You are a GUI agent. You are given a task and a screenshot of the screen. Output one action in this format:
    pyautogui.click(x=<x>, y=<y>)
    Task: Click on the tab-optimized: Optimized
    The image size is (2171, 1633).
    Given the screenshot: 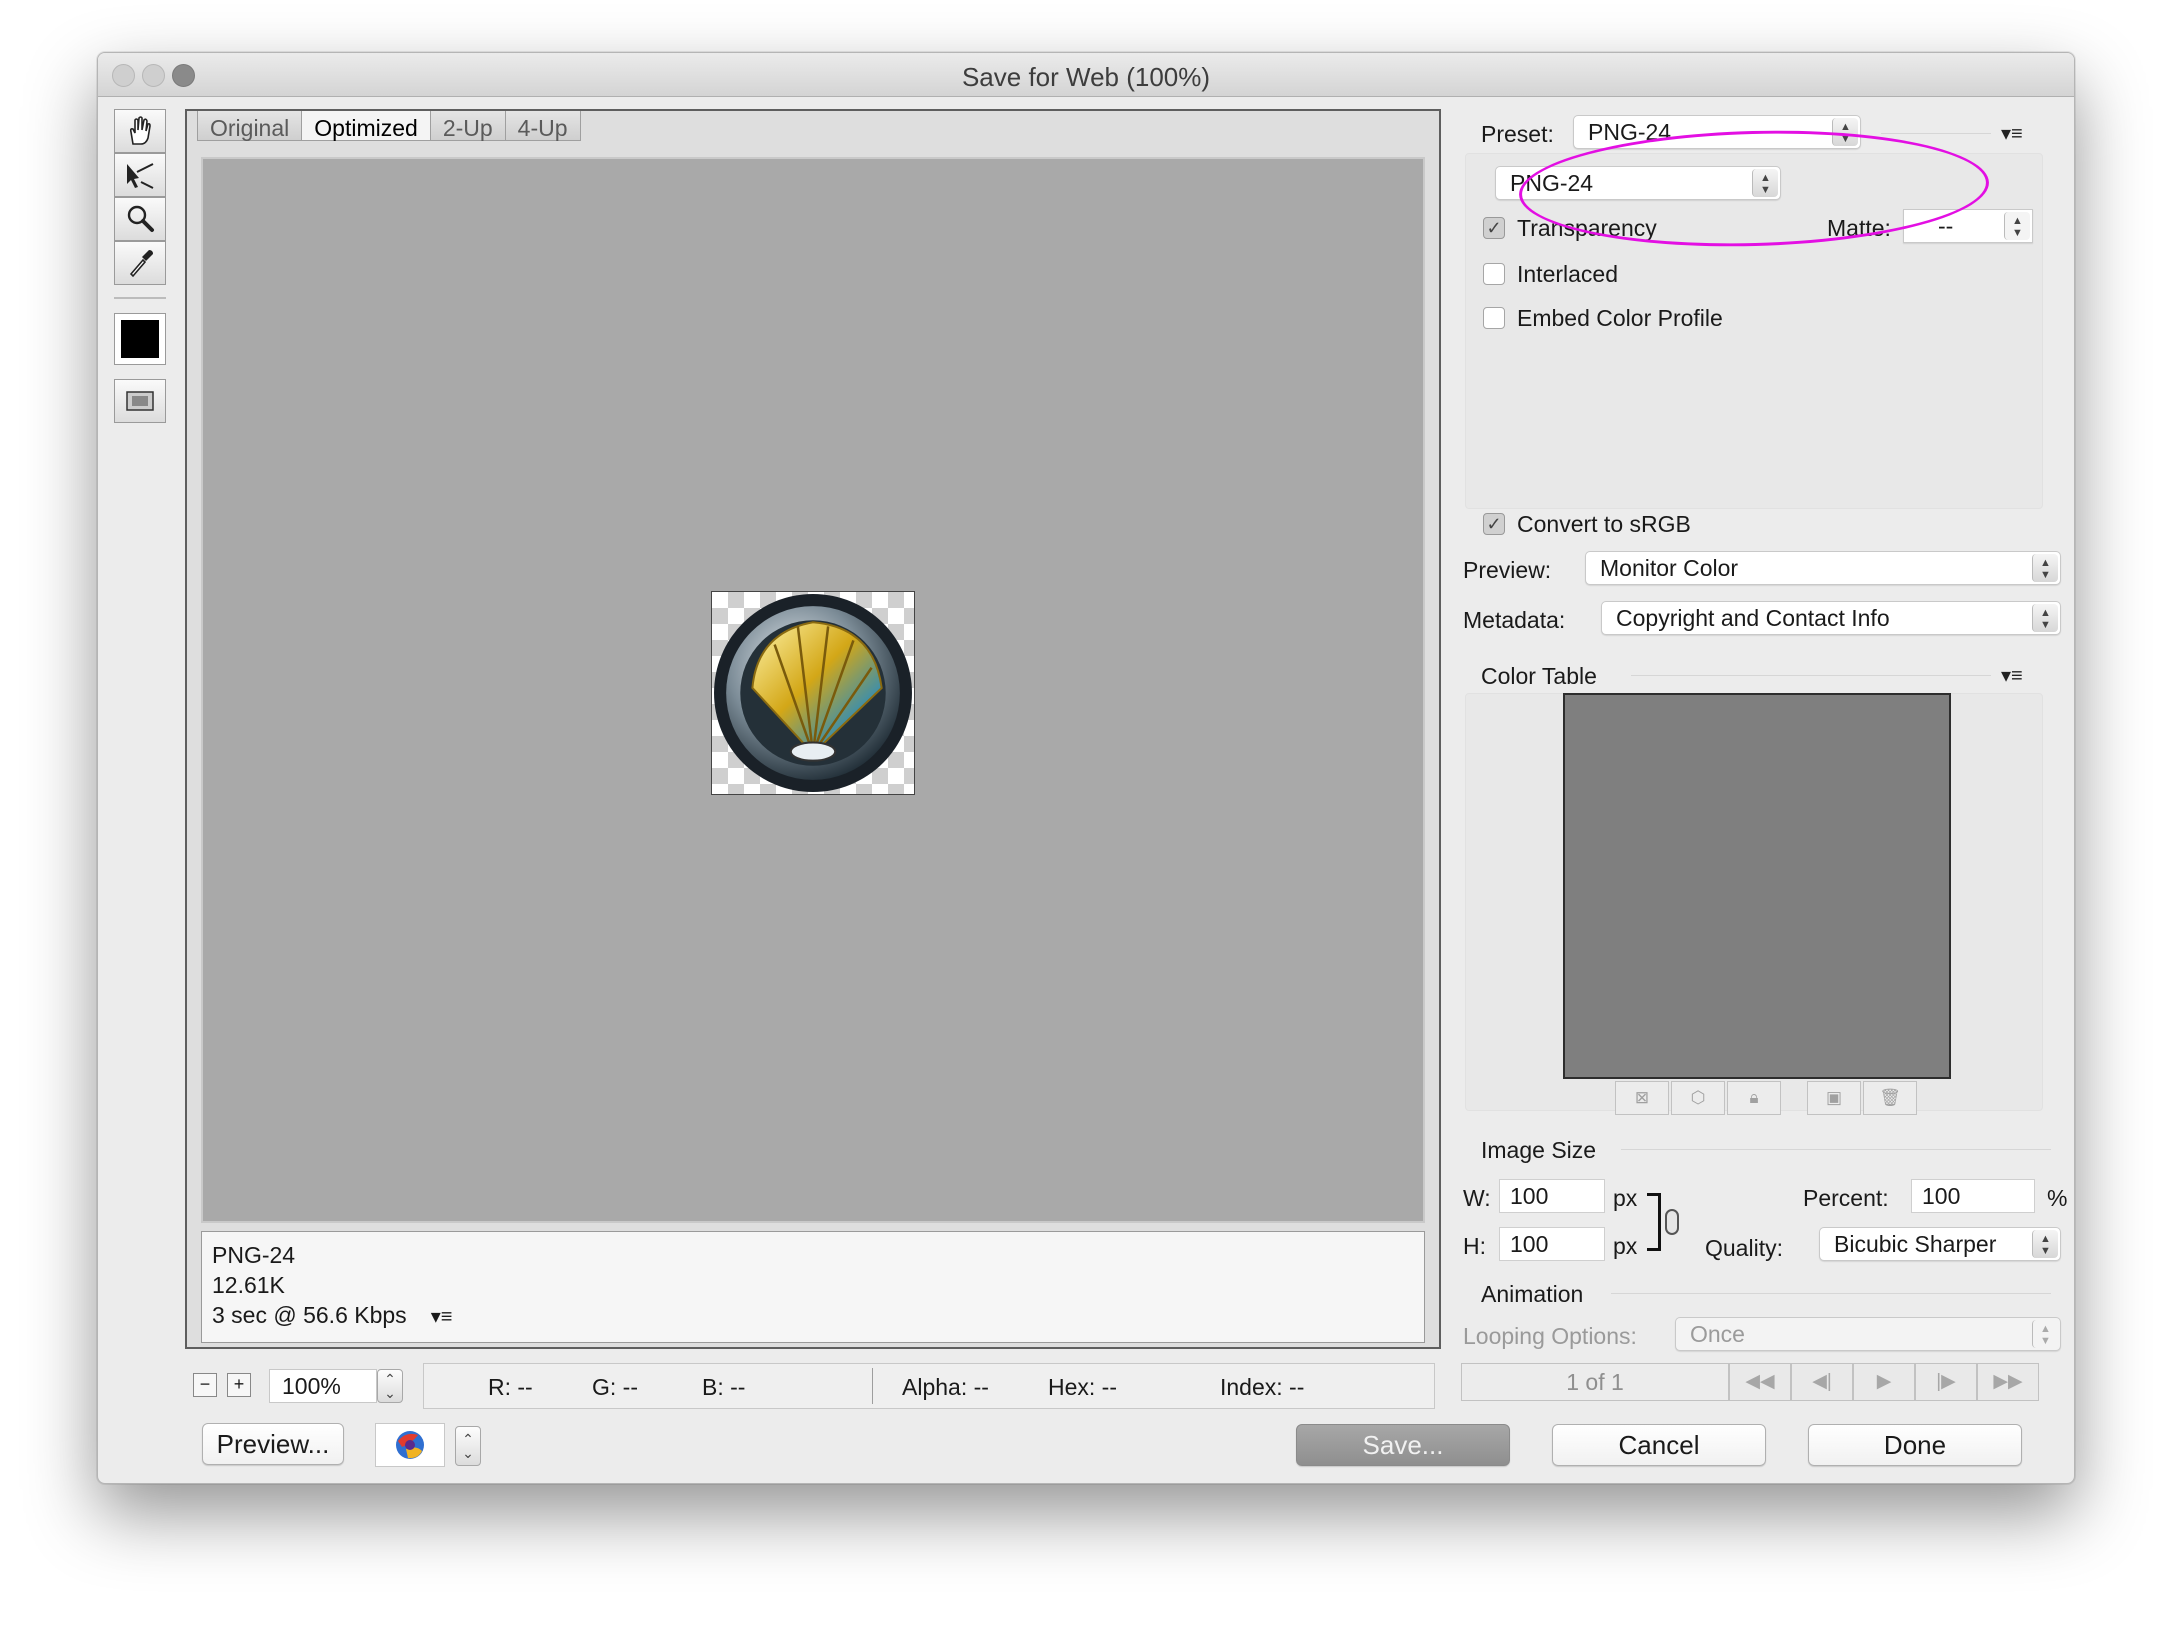 What is the action you would take?
    pyautogui.click(x=366, y=126)
    